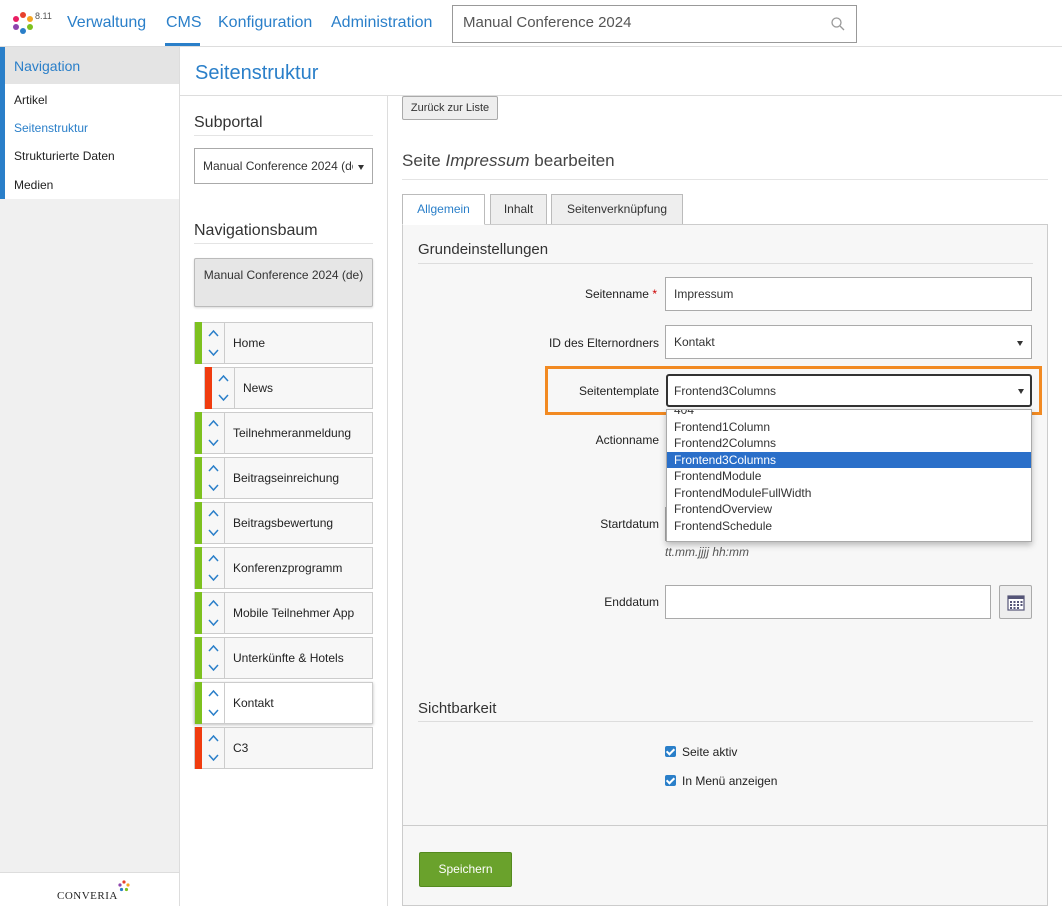 This screenshot has width=1062, height=906. What do you see at coordinates (603, 343) in the screenshot?
I see `parent-label: ID des Elternordners` at bounding box center [603, 343].